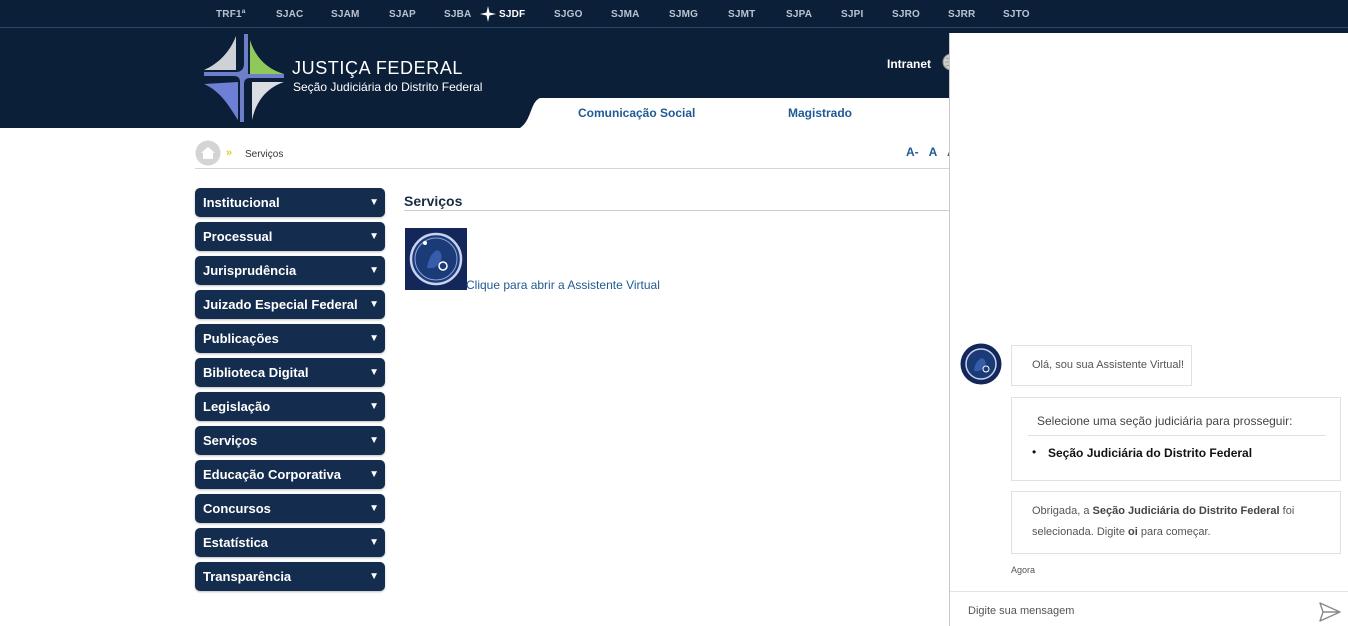  I want to click on nav-comunicacao-social: Comunicação Social, so click(636, 113).